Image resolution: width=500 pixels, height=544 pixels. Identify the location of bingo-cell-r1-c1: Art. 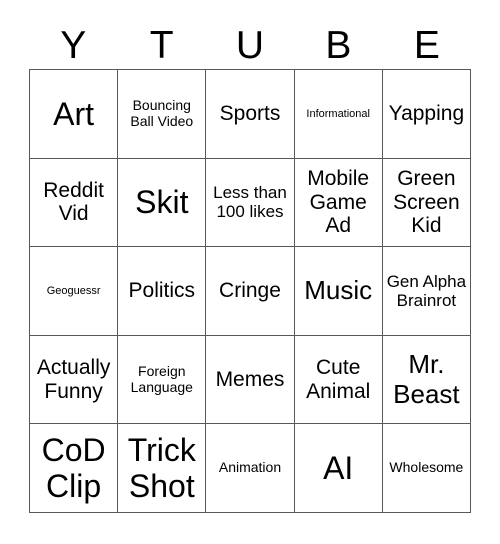
(74, 114).